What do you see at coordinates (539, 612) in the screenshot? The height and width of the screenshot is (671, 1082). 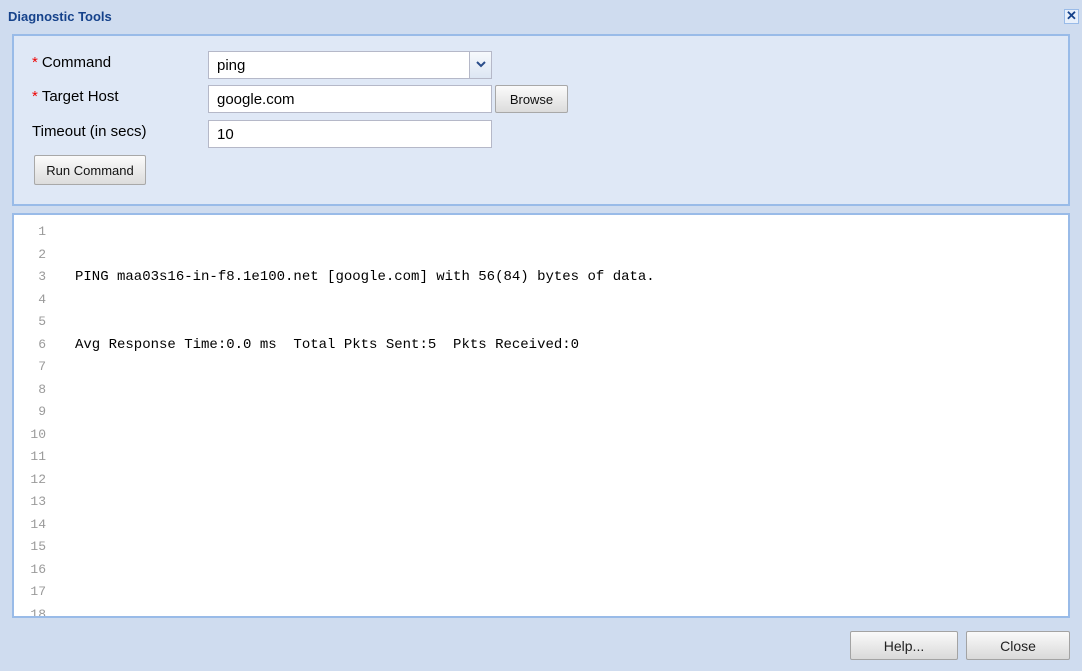 I see `output-line: 18` at bounding box center [539, 612].